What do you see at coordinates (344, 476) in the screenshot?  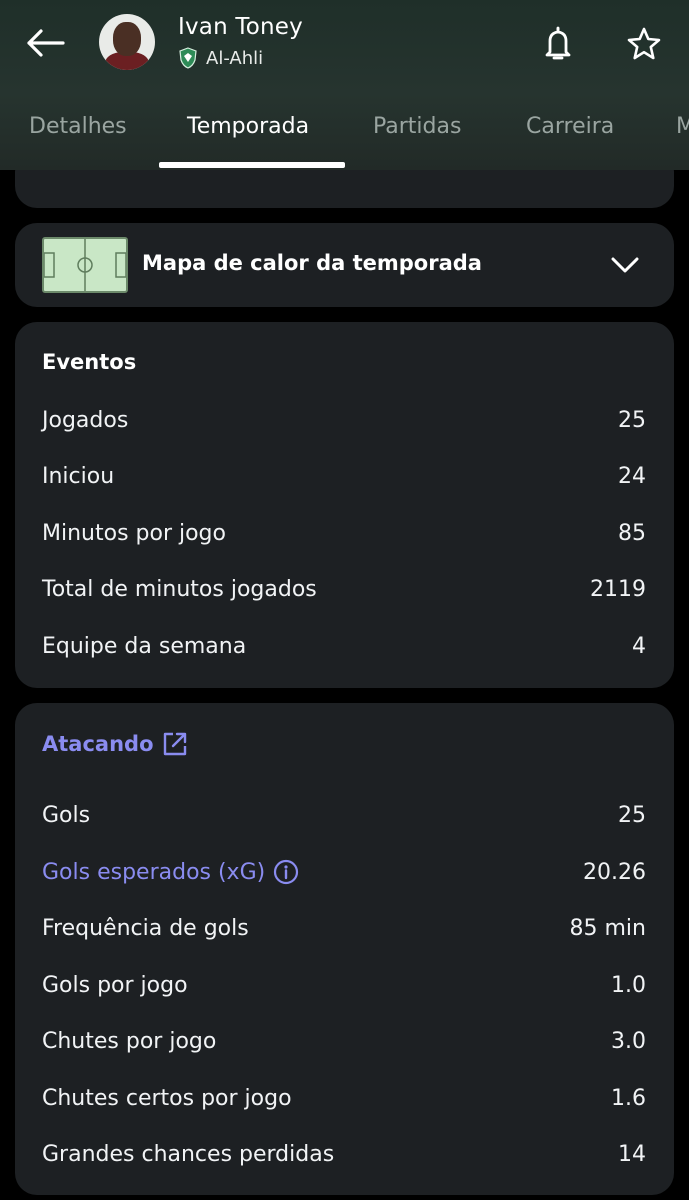 I see `stat-row-iniciou: Iniciou 24` at bounding box center [344, 476].